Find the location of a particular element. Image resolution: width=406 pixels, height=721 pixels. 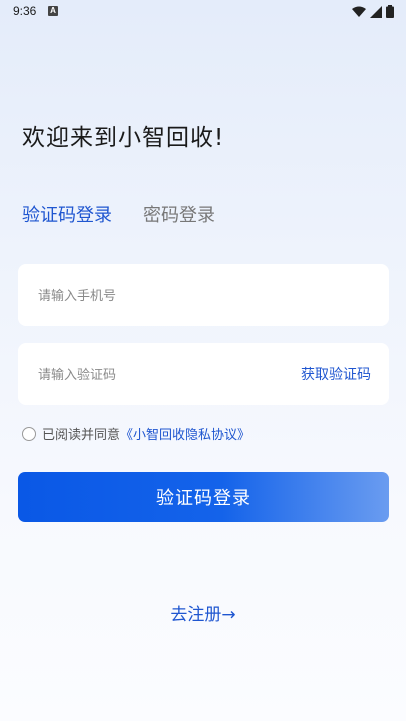

notification-icon: A is located at coordinates (53, 11).